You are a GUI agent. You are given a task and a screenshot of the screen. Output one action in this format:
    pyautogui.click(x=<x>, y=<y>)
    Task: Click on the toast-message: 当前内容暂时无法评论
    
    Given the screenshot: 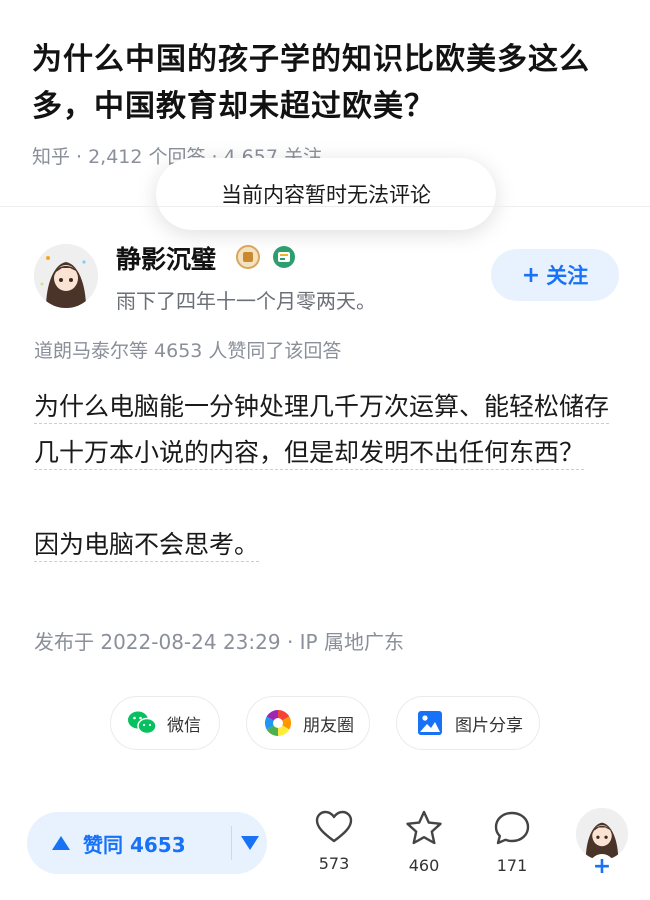 What is the action you would take?
    pyautogui.click(x=326, y=194)
    